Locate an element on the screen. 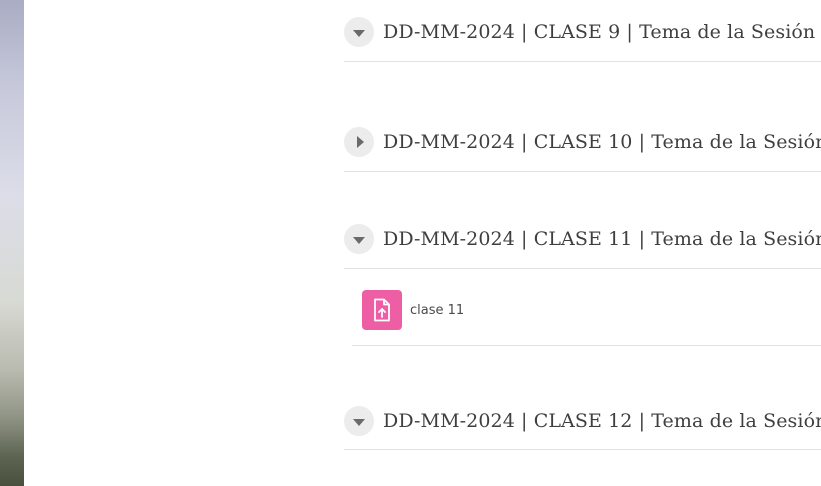 This screenshot has width=821, height=486. file-upload-glyph is located at coordinates (382, 310).